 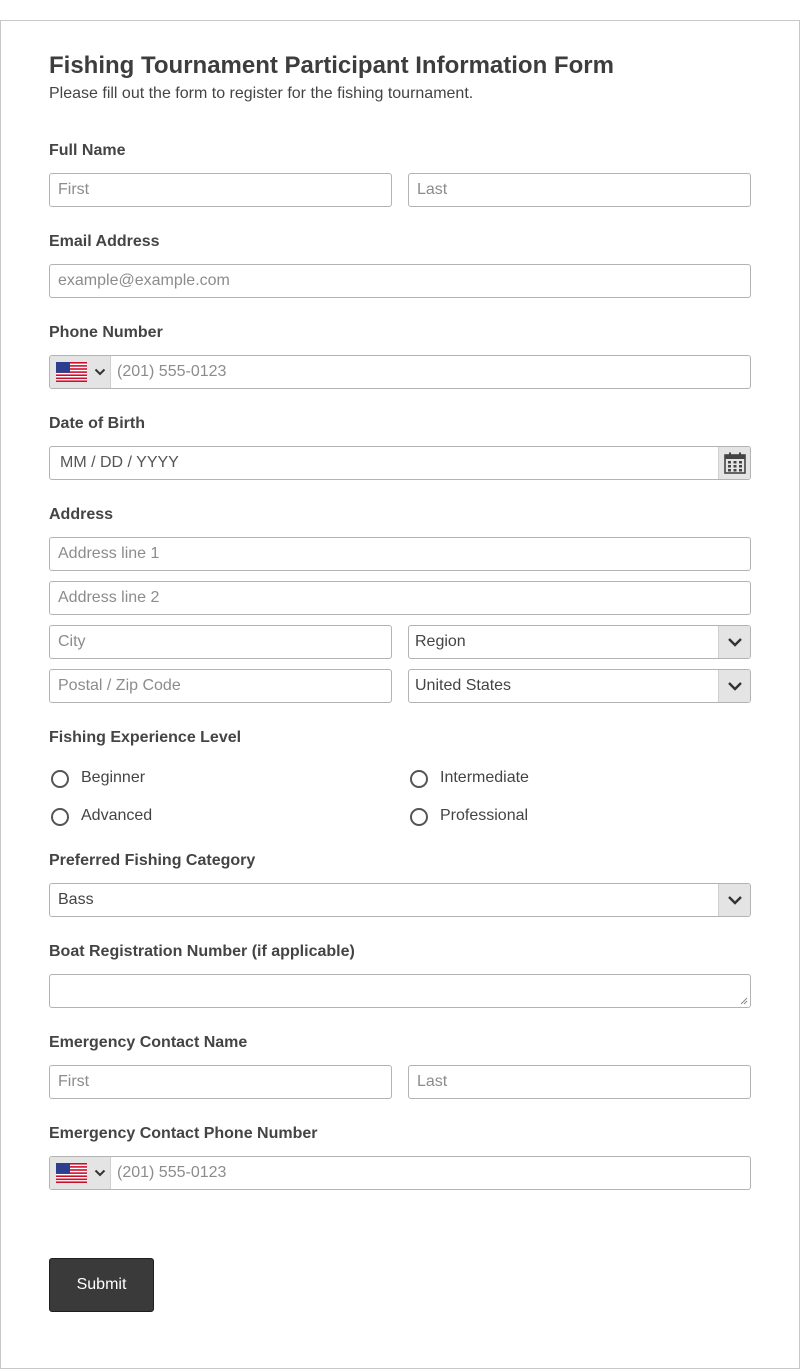 I want to click on emergency-phone-label: Emergency Contact Phone Number, so click(x=183, y=1133).